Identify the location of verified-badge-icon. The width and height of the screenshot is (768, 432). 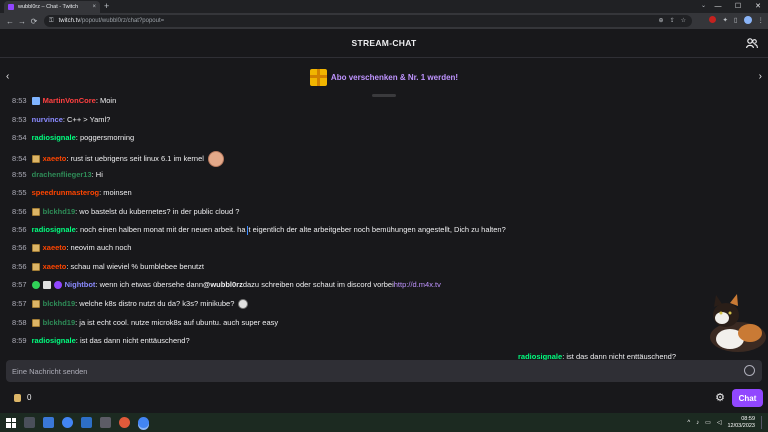
(57, 285).